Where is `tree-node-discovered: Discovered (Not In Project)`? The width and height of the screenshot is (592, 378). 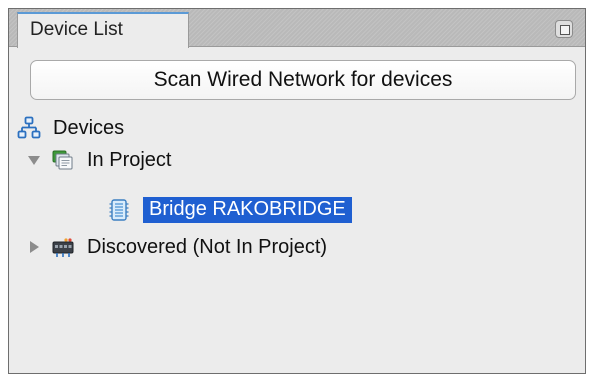
tree-node-discovered: Discovered (Not In Project) is located at coordinates (177, 247).